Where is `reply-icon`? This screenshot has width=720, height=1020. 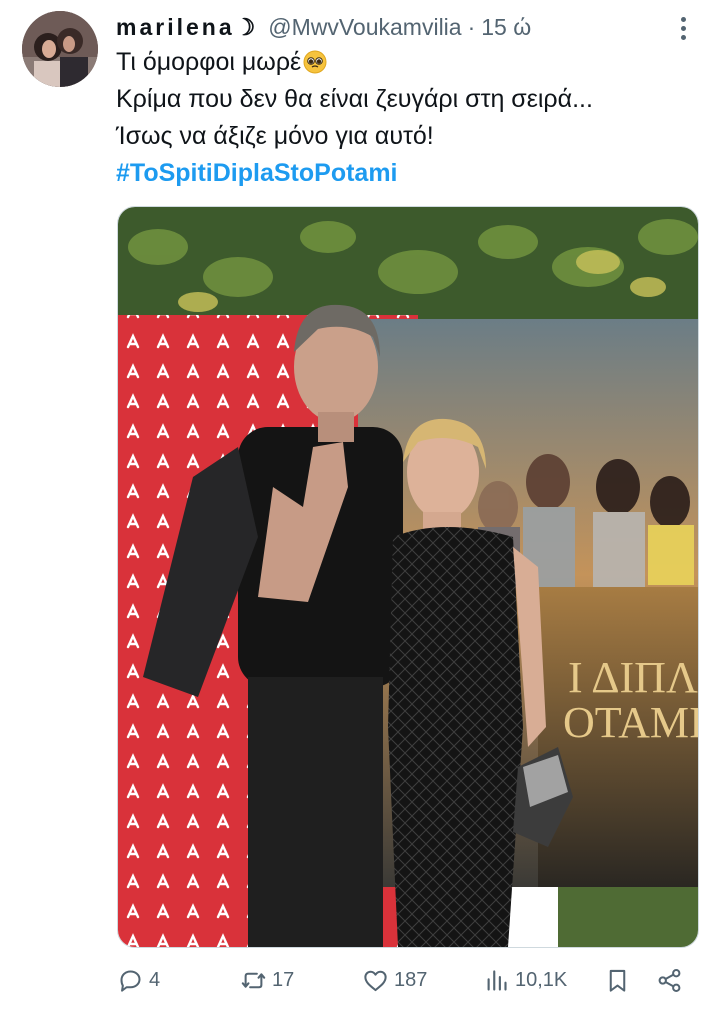 reply-icon is located at coordinates (130, 980).